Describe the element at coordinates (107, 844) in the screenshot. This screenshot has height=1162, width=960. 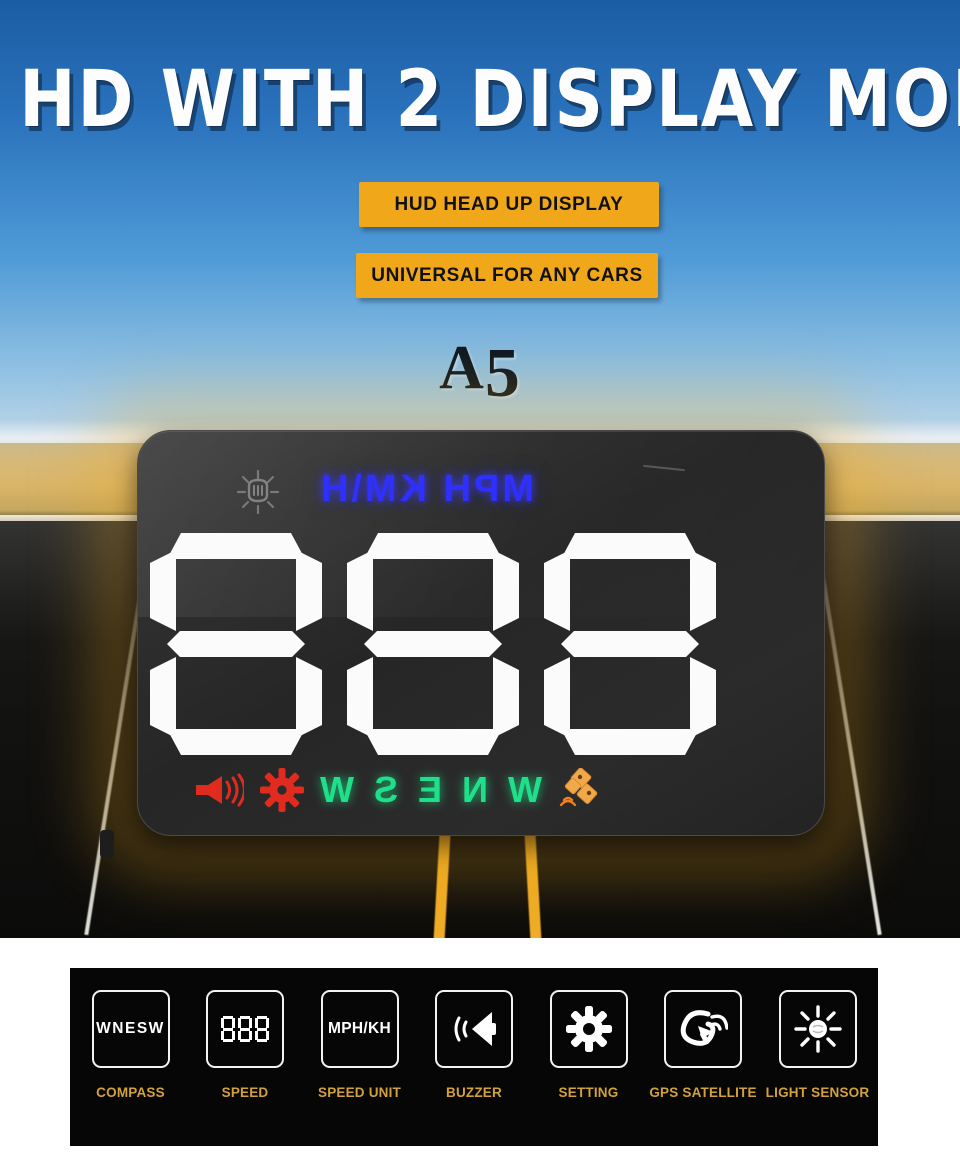
I see `device-mount-foot` at that location.